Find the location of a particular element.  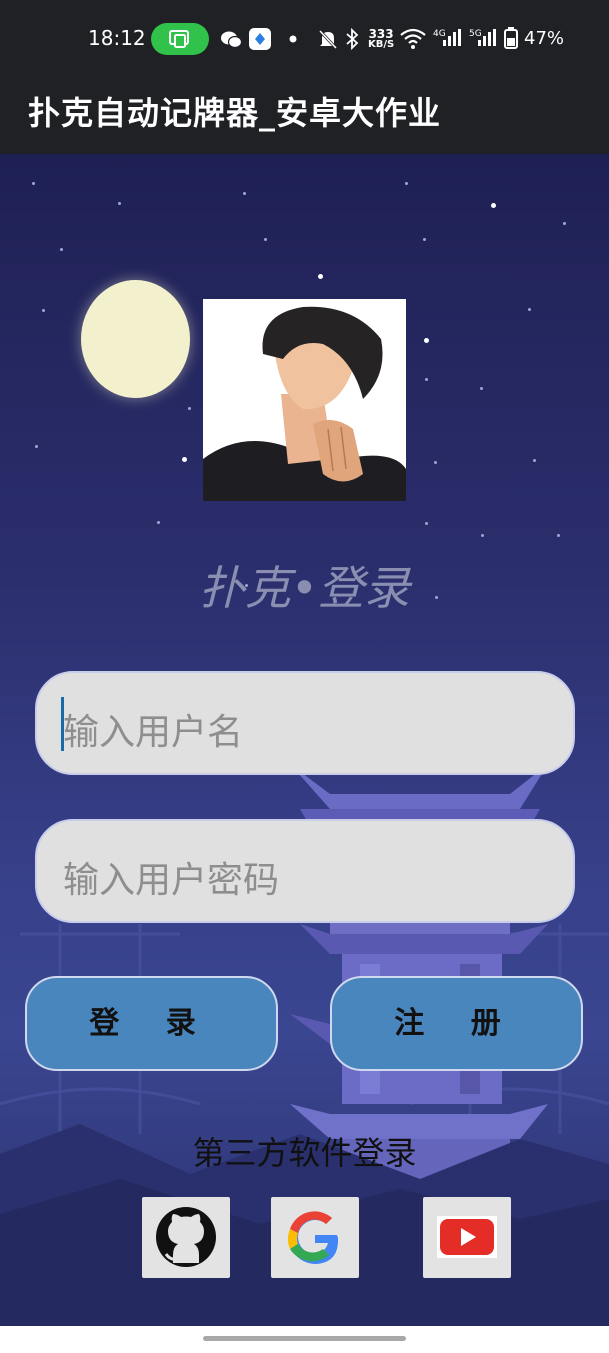

navigation-bar is located at coordinates (304, 1339).